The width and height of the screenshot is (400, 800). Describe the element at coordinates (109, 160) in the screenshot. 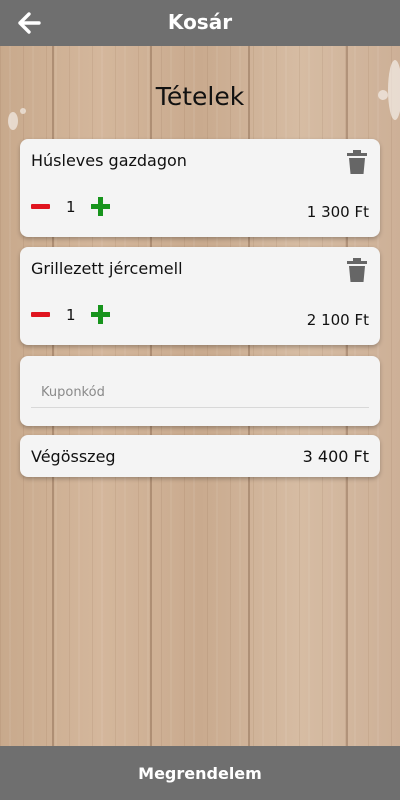

I see `item-name: Húsleves gazdagon` at that location.